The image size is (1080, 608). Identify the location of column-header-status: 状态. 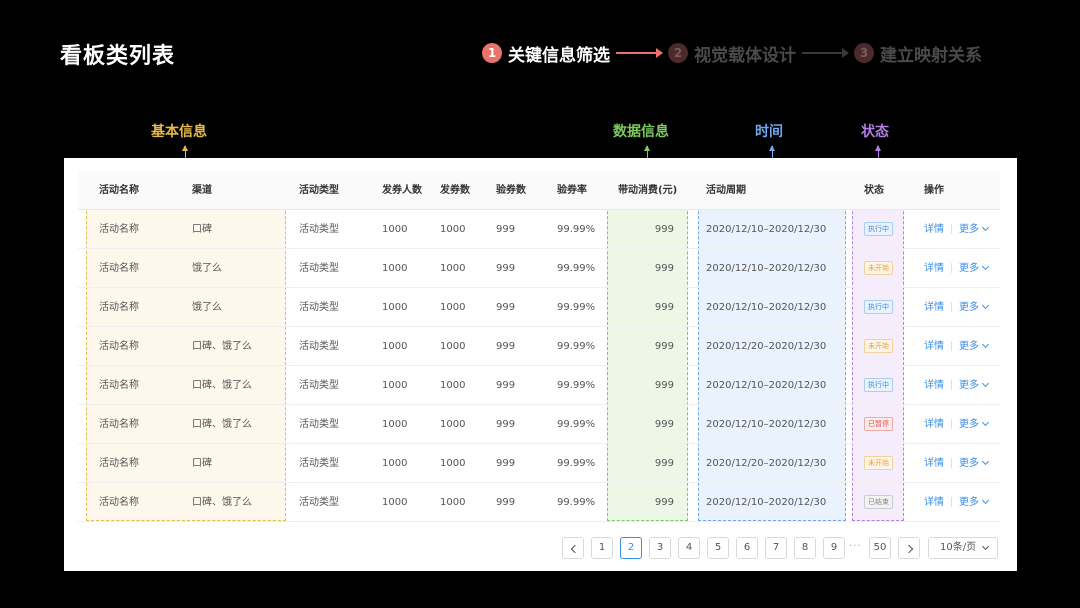
(874, 190).